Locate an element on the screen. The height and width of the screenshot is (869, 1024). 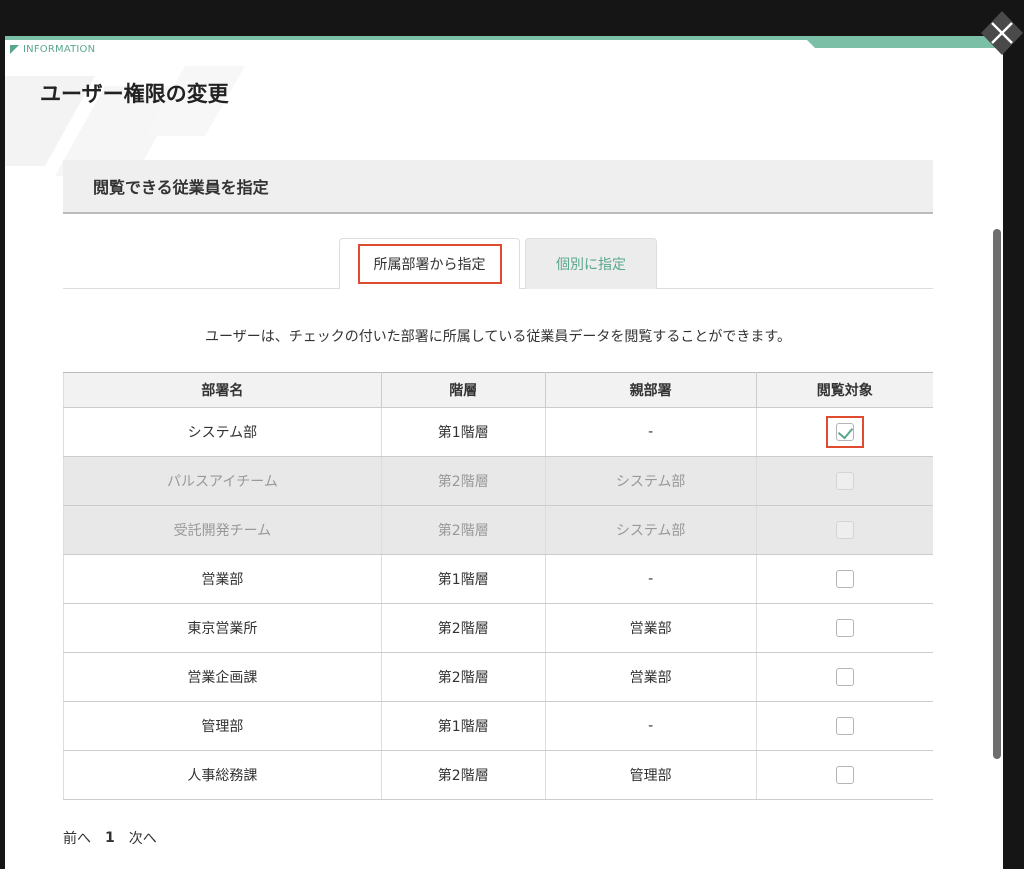
information-tag: INFORMATION is located at coordinates (52, 49).